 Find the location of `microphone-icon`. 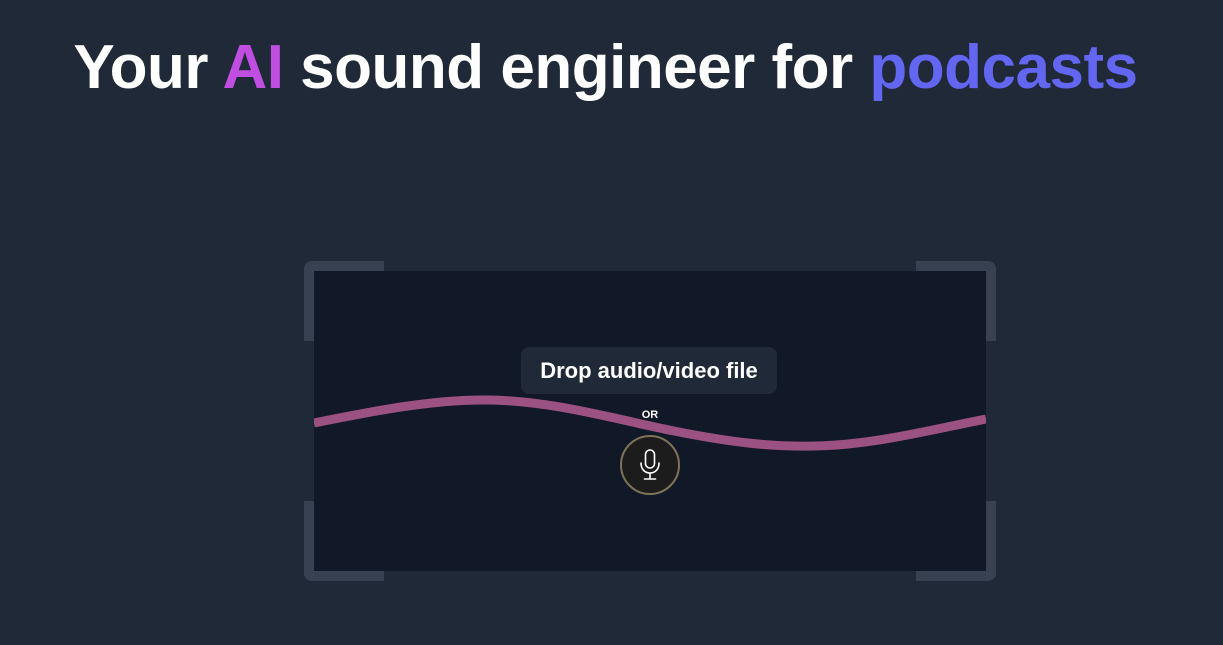

microphone-icon is located at coordinates (650, 464).